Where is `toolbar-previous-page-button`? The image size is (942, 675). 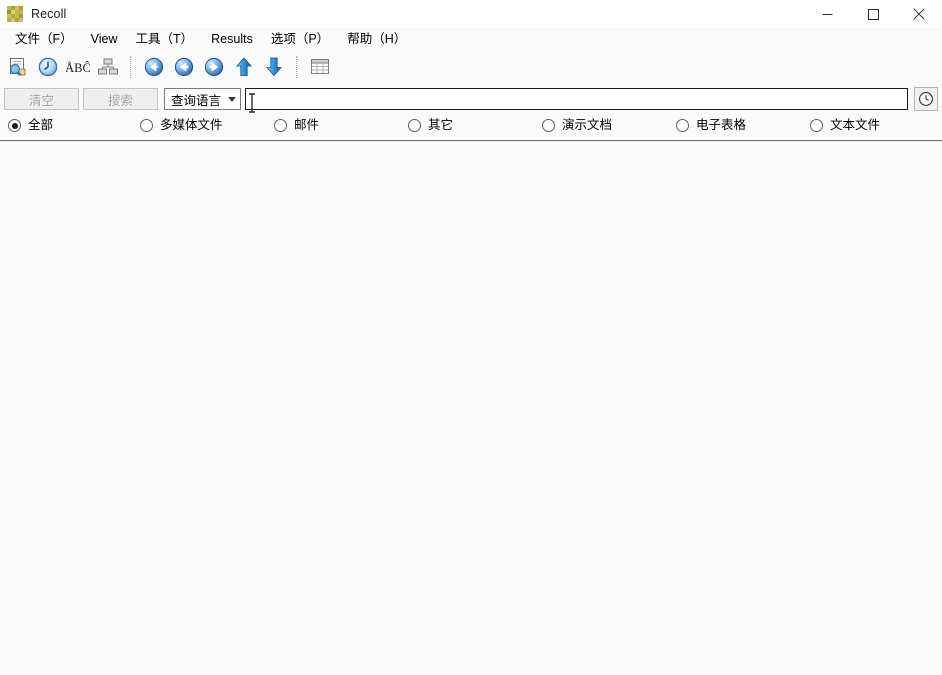 toolbar-previous-page-button is located at coordinates (244, 67).